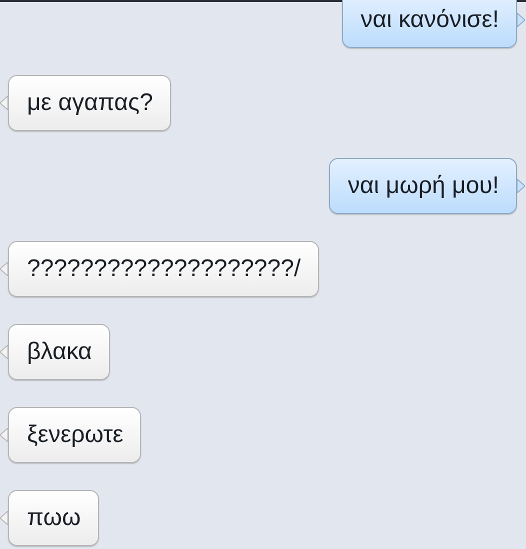 The width and height of the screenshot is (526, 549). Describe the element at coordinates (89, 103) in the screenshot. I see `message-bubble: με αγαπας?` at that location.